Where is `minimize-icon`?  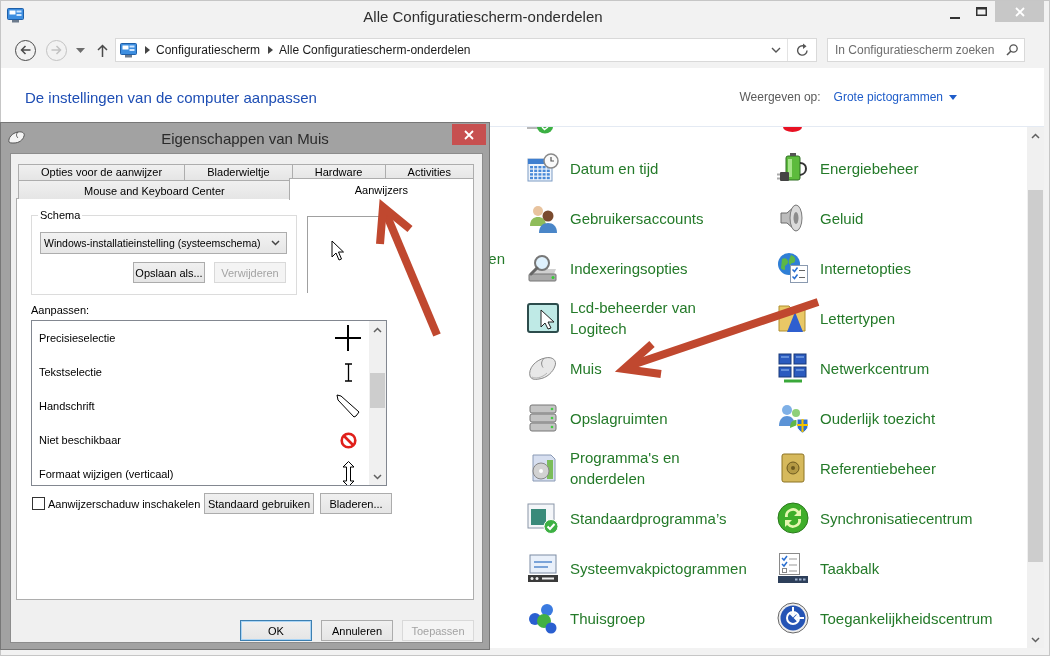
minimize-icon is located at coordinates (954, 18).